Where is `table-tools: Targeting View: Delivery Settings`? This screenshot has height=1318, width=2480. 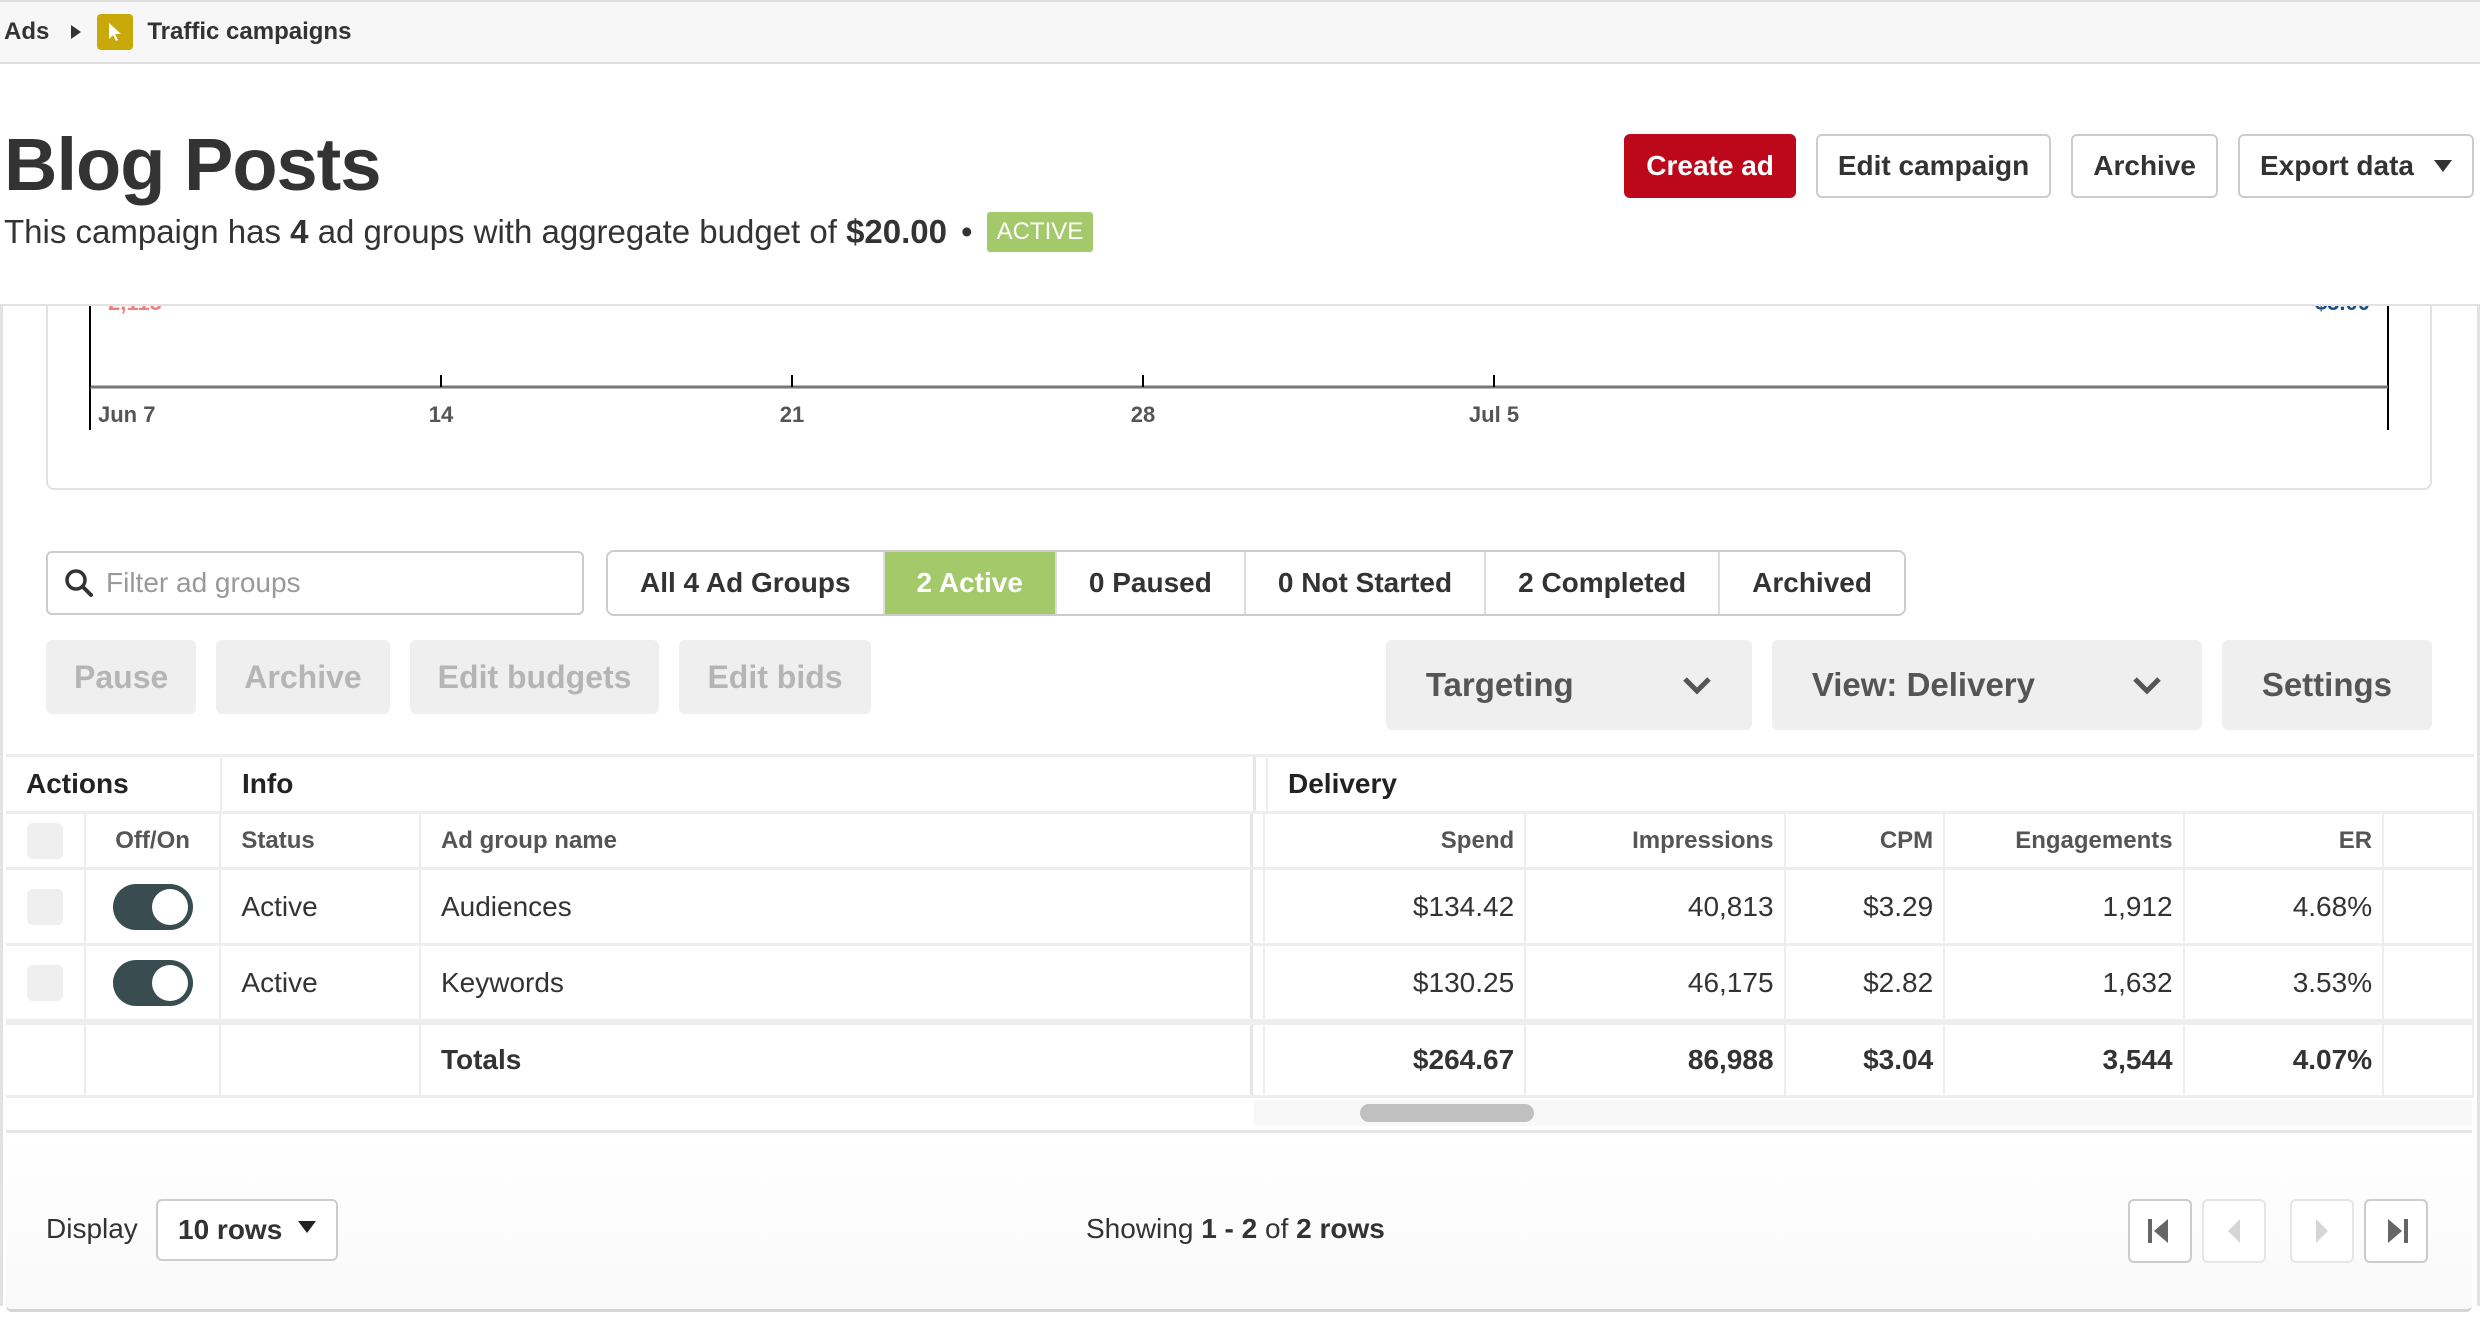 table-tools: Targeting View: Delivery Settings is located at coordinates (1908, 685).